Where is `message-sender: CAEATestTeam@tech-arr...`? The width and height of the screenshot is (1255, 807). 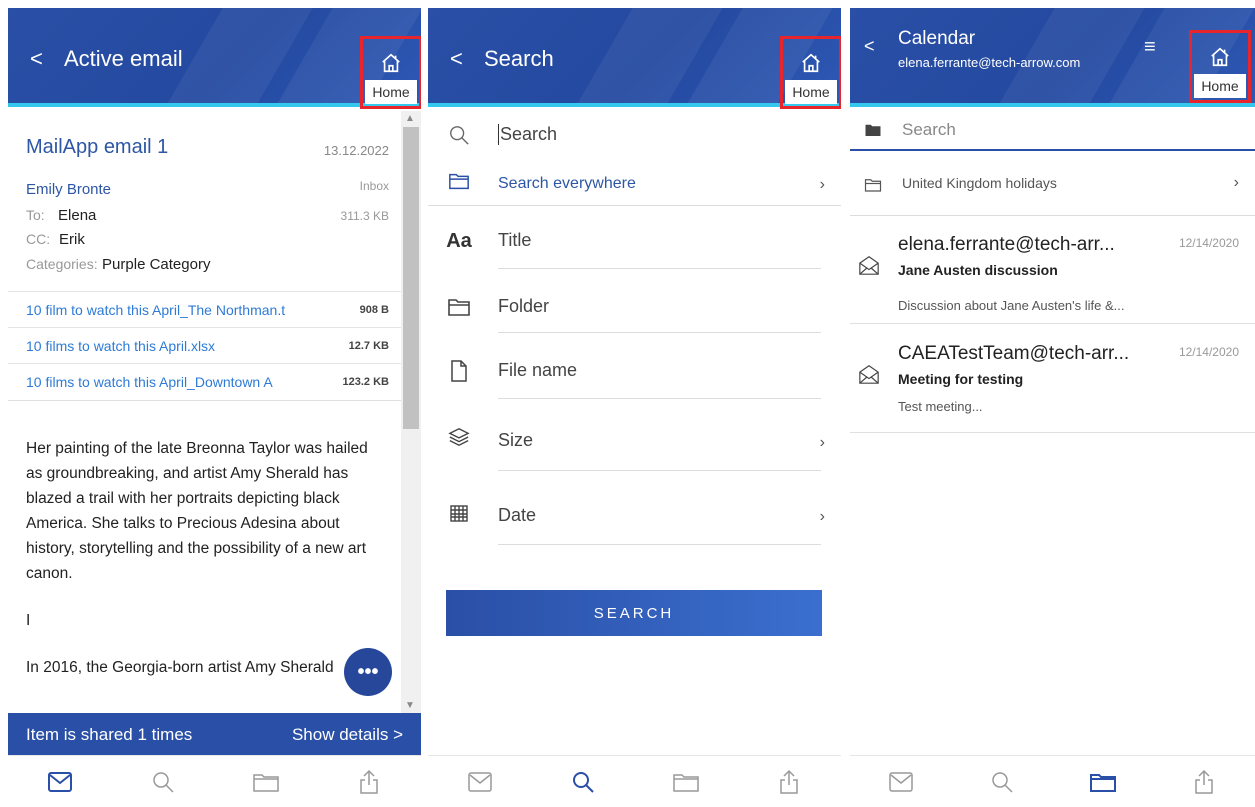 message-sender: CAEATestTeam@tech-arr... is located at coordinates (1014, 353).